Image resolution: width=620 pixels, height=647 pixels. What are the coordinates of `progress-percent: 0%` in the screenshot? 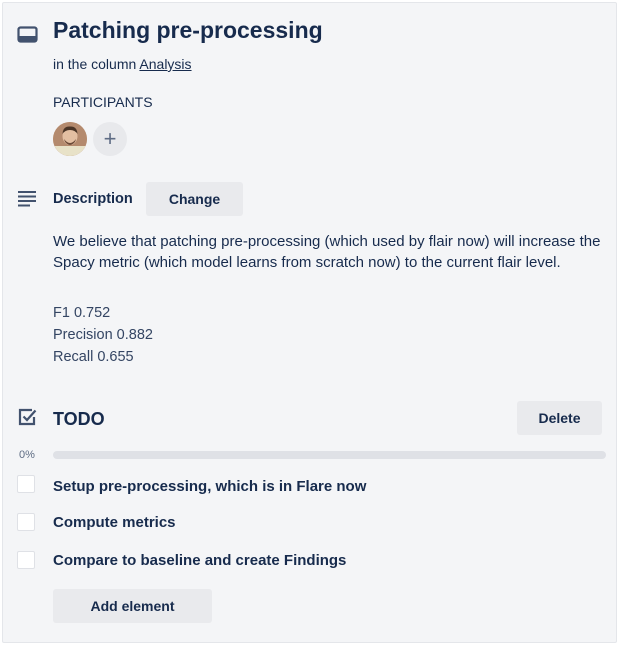 It's located at (27, 455).